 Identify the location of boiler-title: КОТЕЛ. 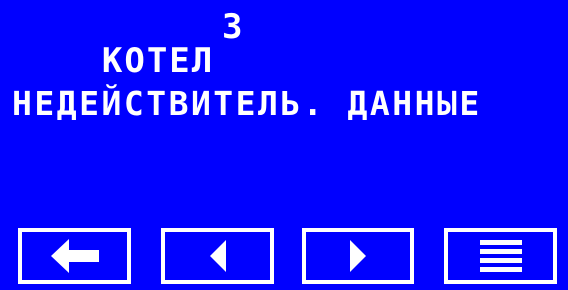
(158, 61).